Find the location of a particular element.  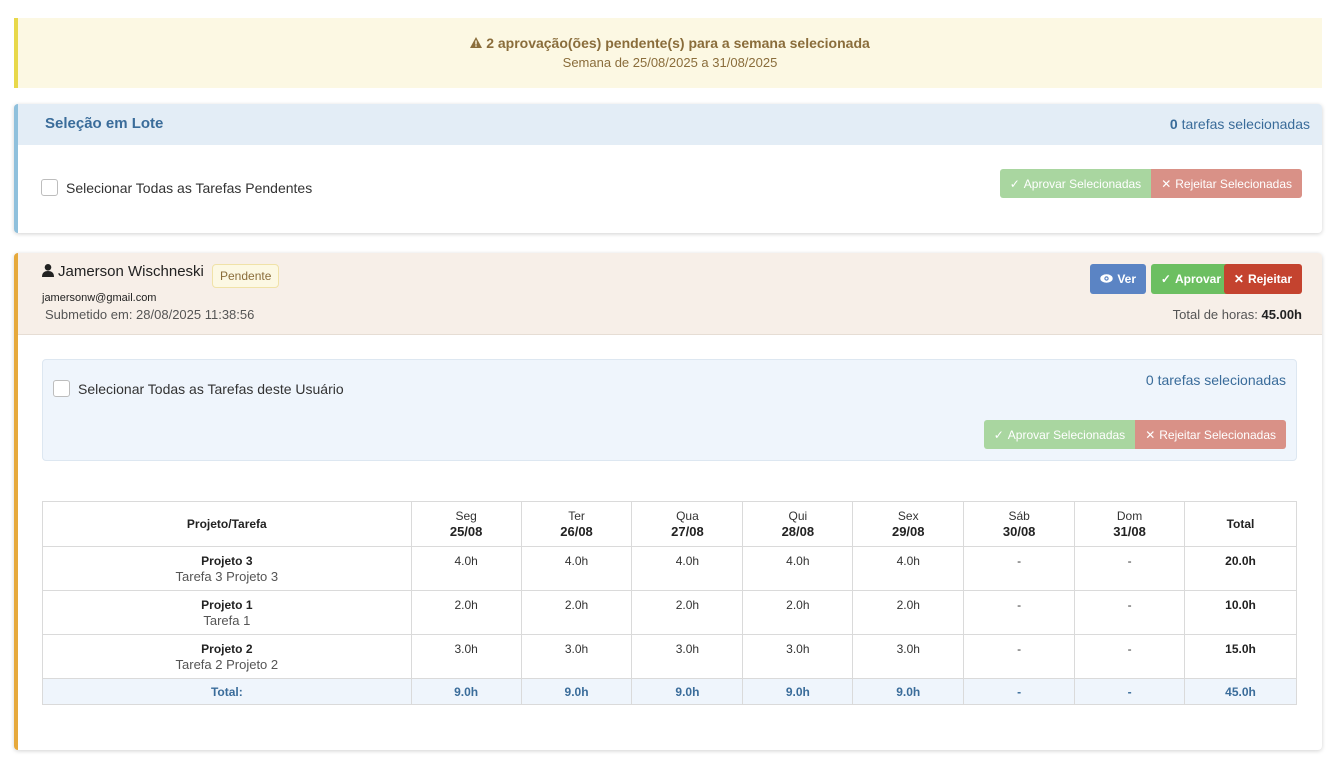

warning-icon is located at coordinates (476, 43).